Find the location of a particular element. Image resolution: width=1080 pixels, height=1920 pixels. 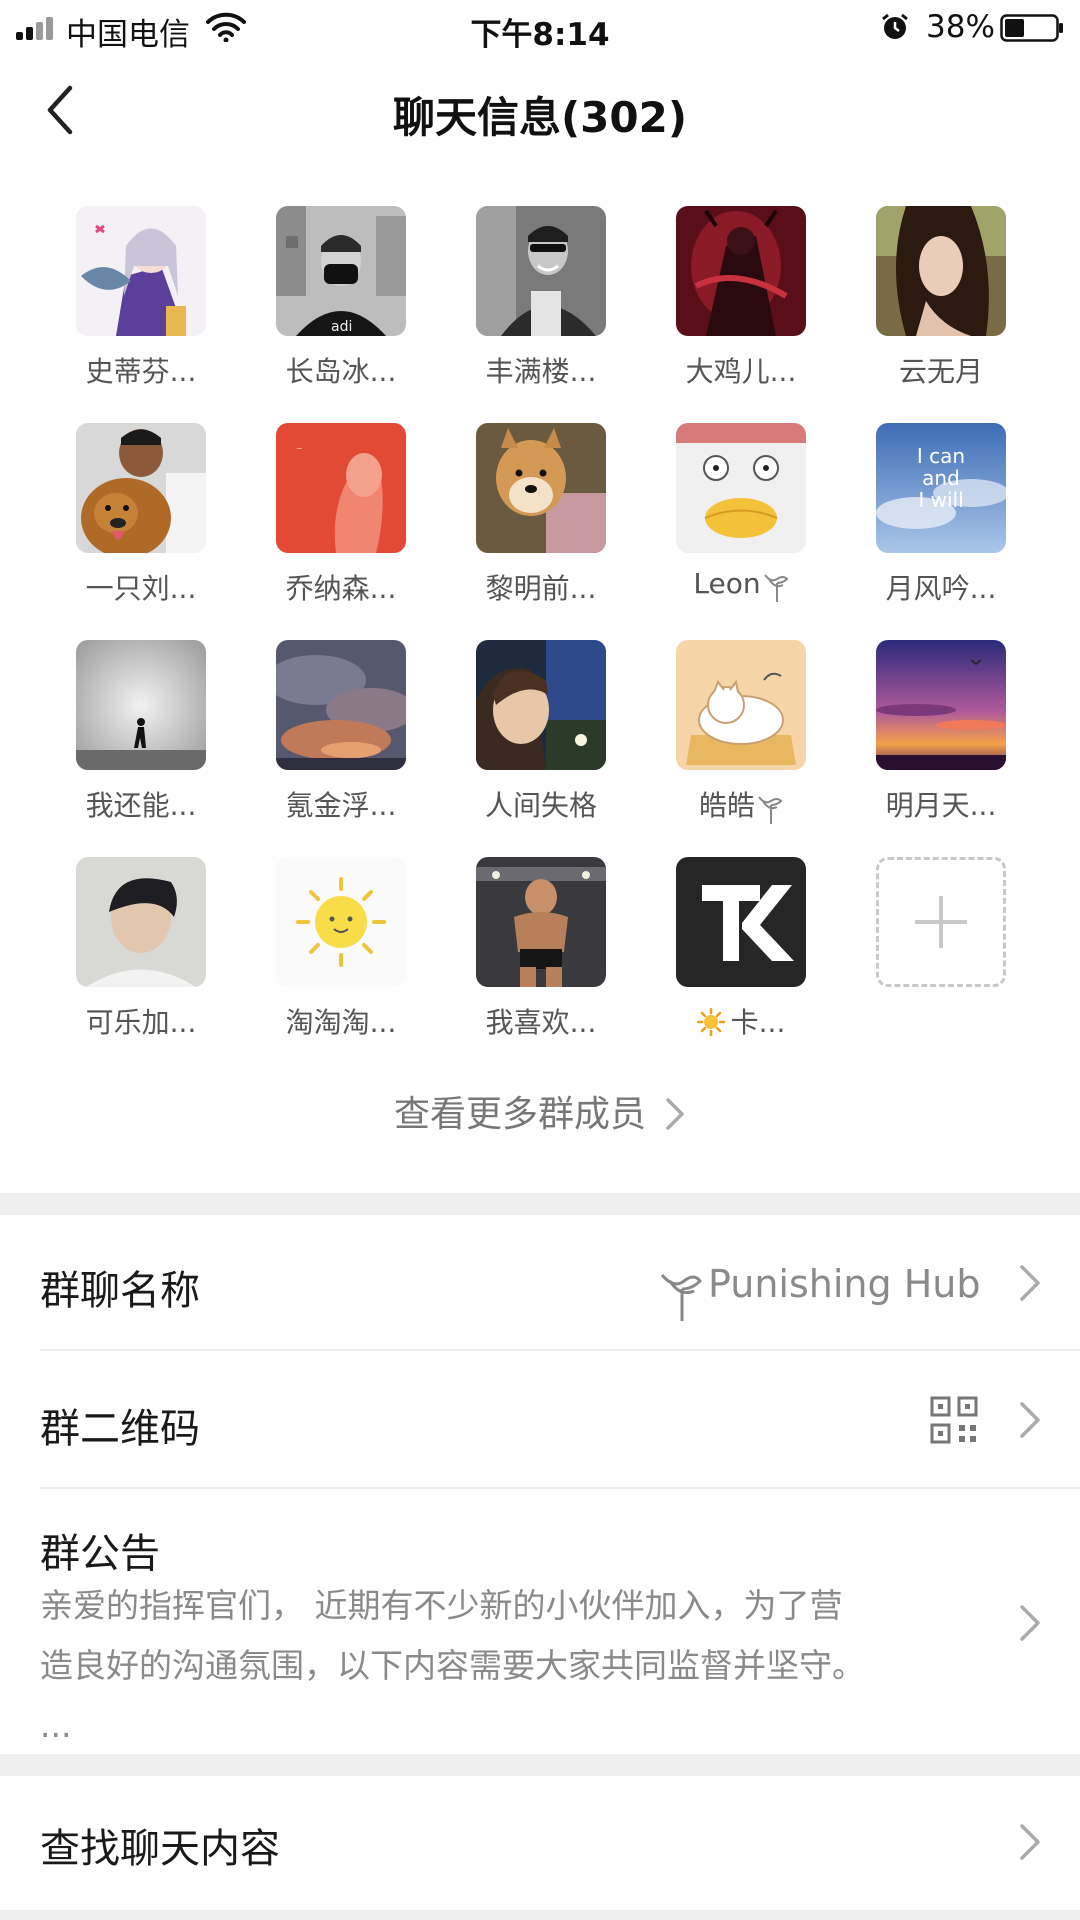

nav-bar: 聊天信息(302) is located at coordinates (540, 109).